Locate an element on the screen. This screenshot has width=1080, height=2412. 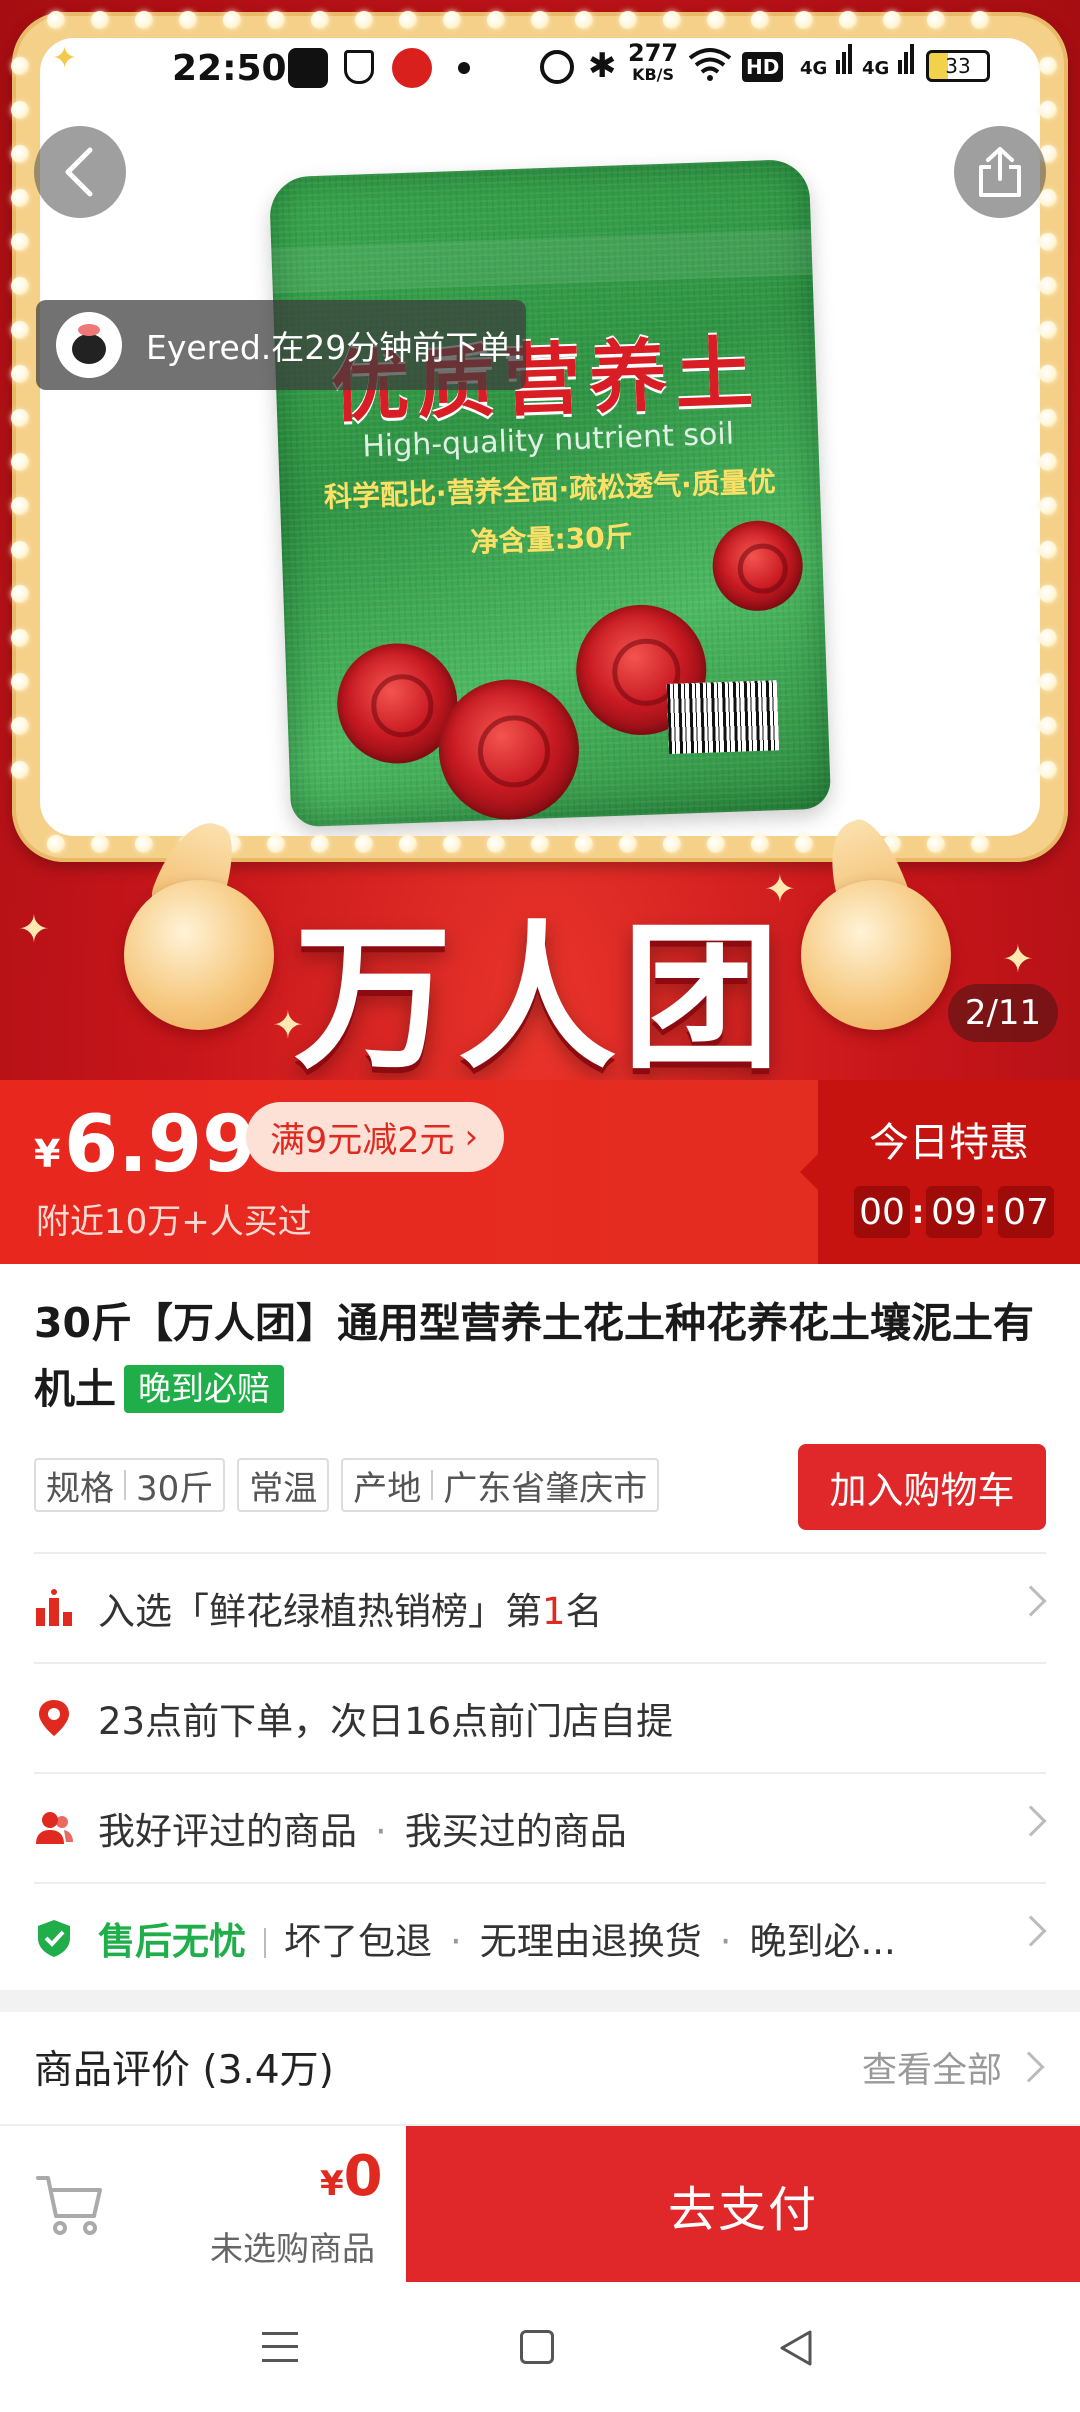
pay-button: 去支付 is located at coordinates (743, 2205).